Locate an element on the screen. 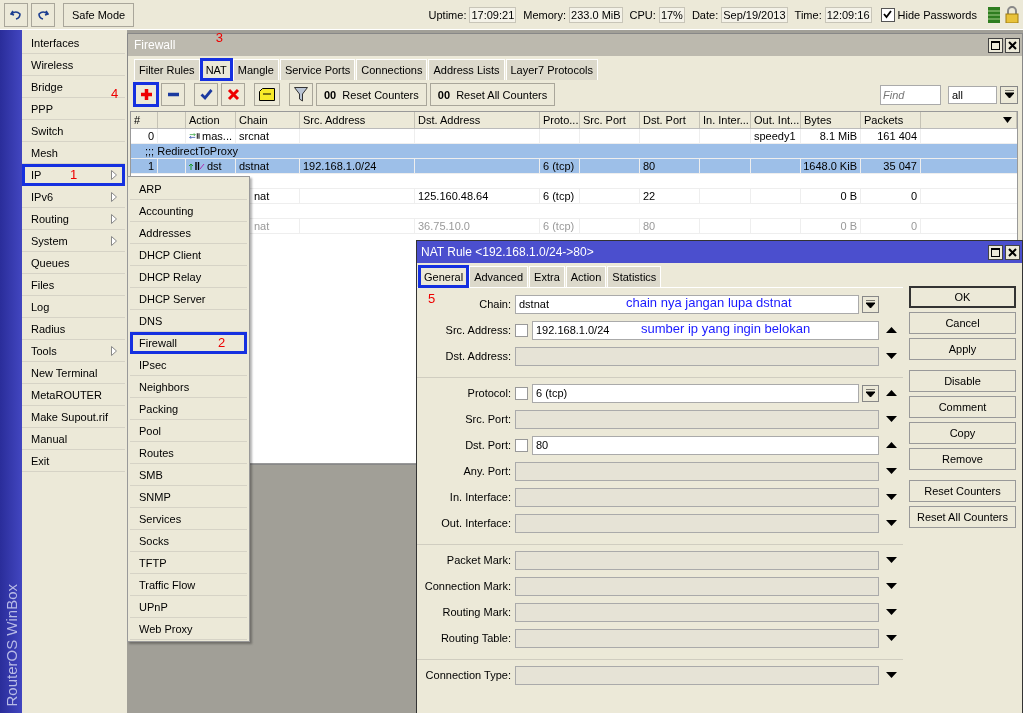  menu-item: DHCP Client is located at coordinates (188, 255).